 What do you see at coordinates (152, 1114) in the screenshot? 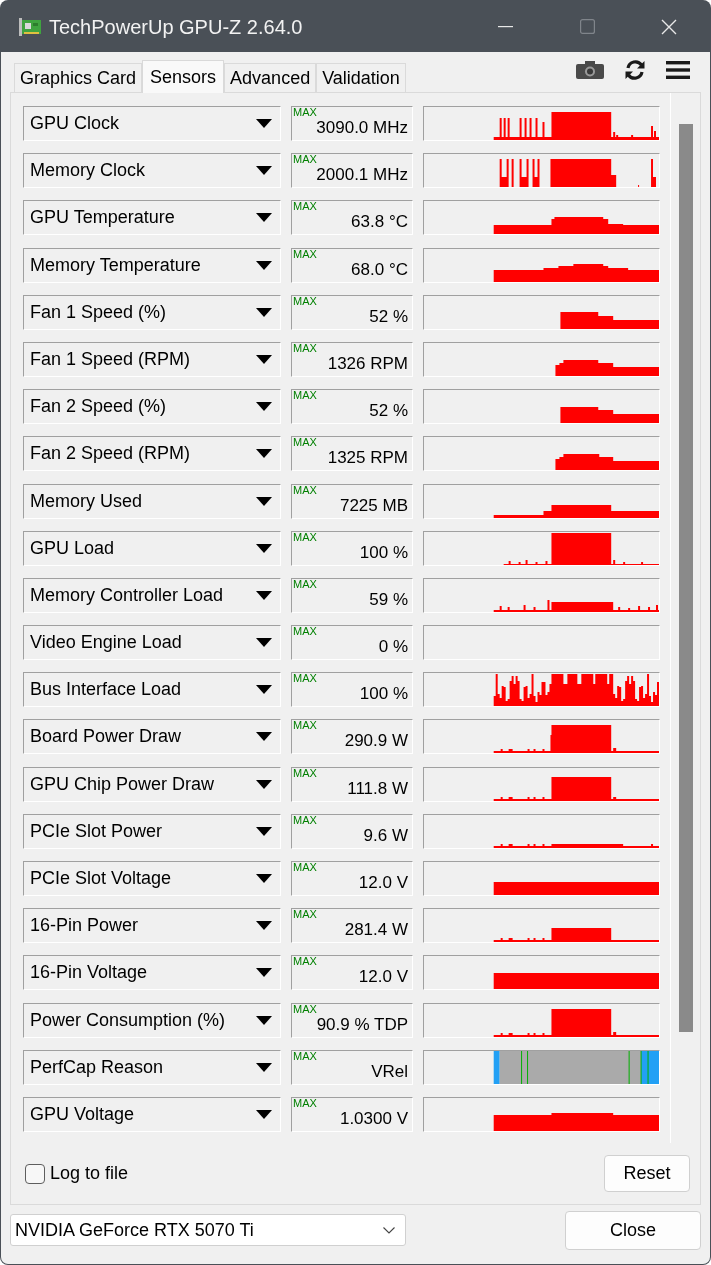
I see `sensor-dropdown: GPU Voltage` at bounding box center [152, 1114].